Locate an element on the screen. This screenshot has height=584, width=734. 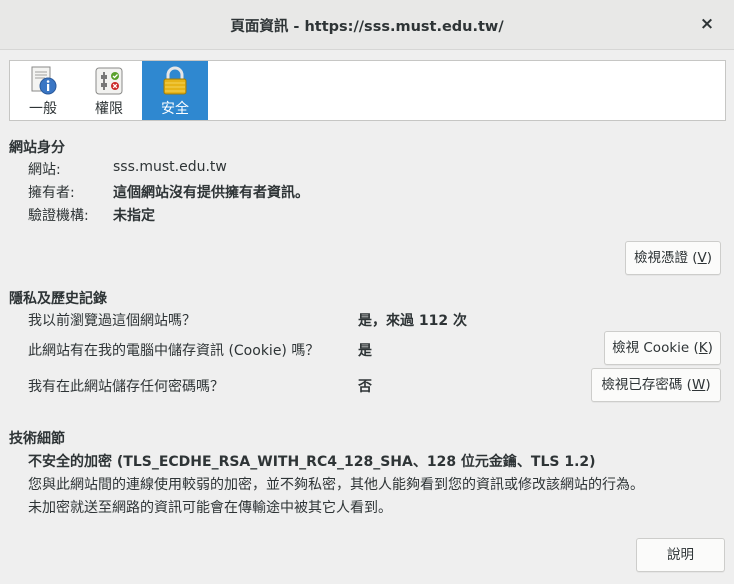
tab-general: 一般 is located at coordinates (43, 90).